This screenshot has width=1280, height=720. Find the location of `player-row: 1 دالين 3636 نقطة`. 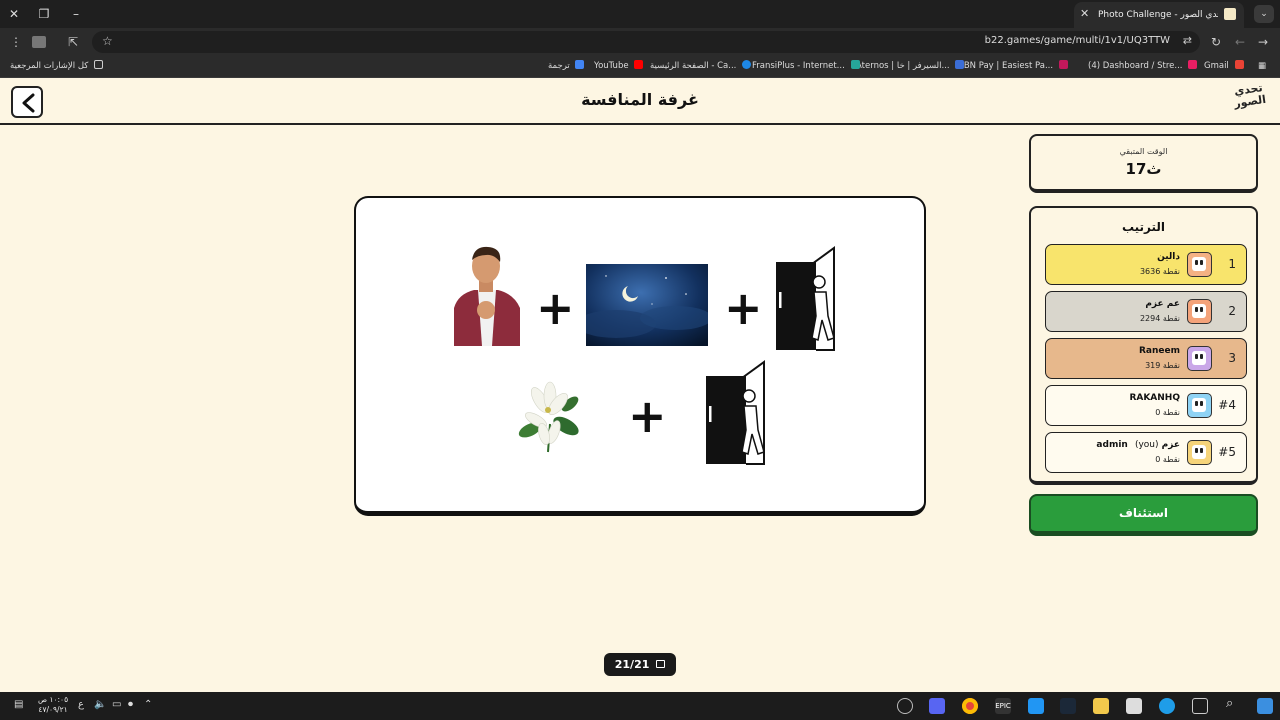

player-row: 1 دالين 3636 نقطة is located at coordinates (1146, 264).